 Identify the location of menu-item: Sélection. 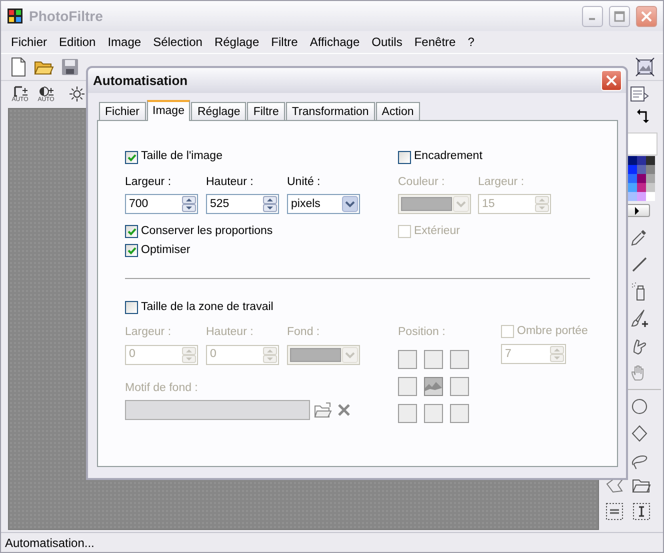
(177, 42).